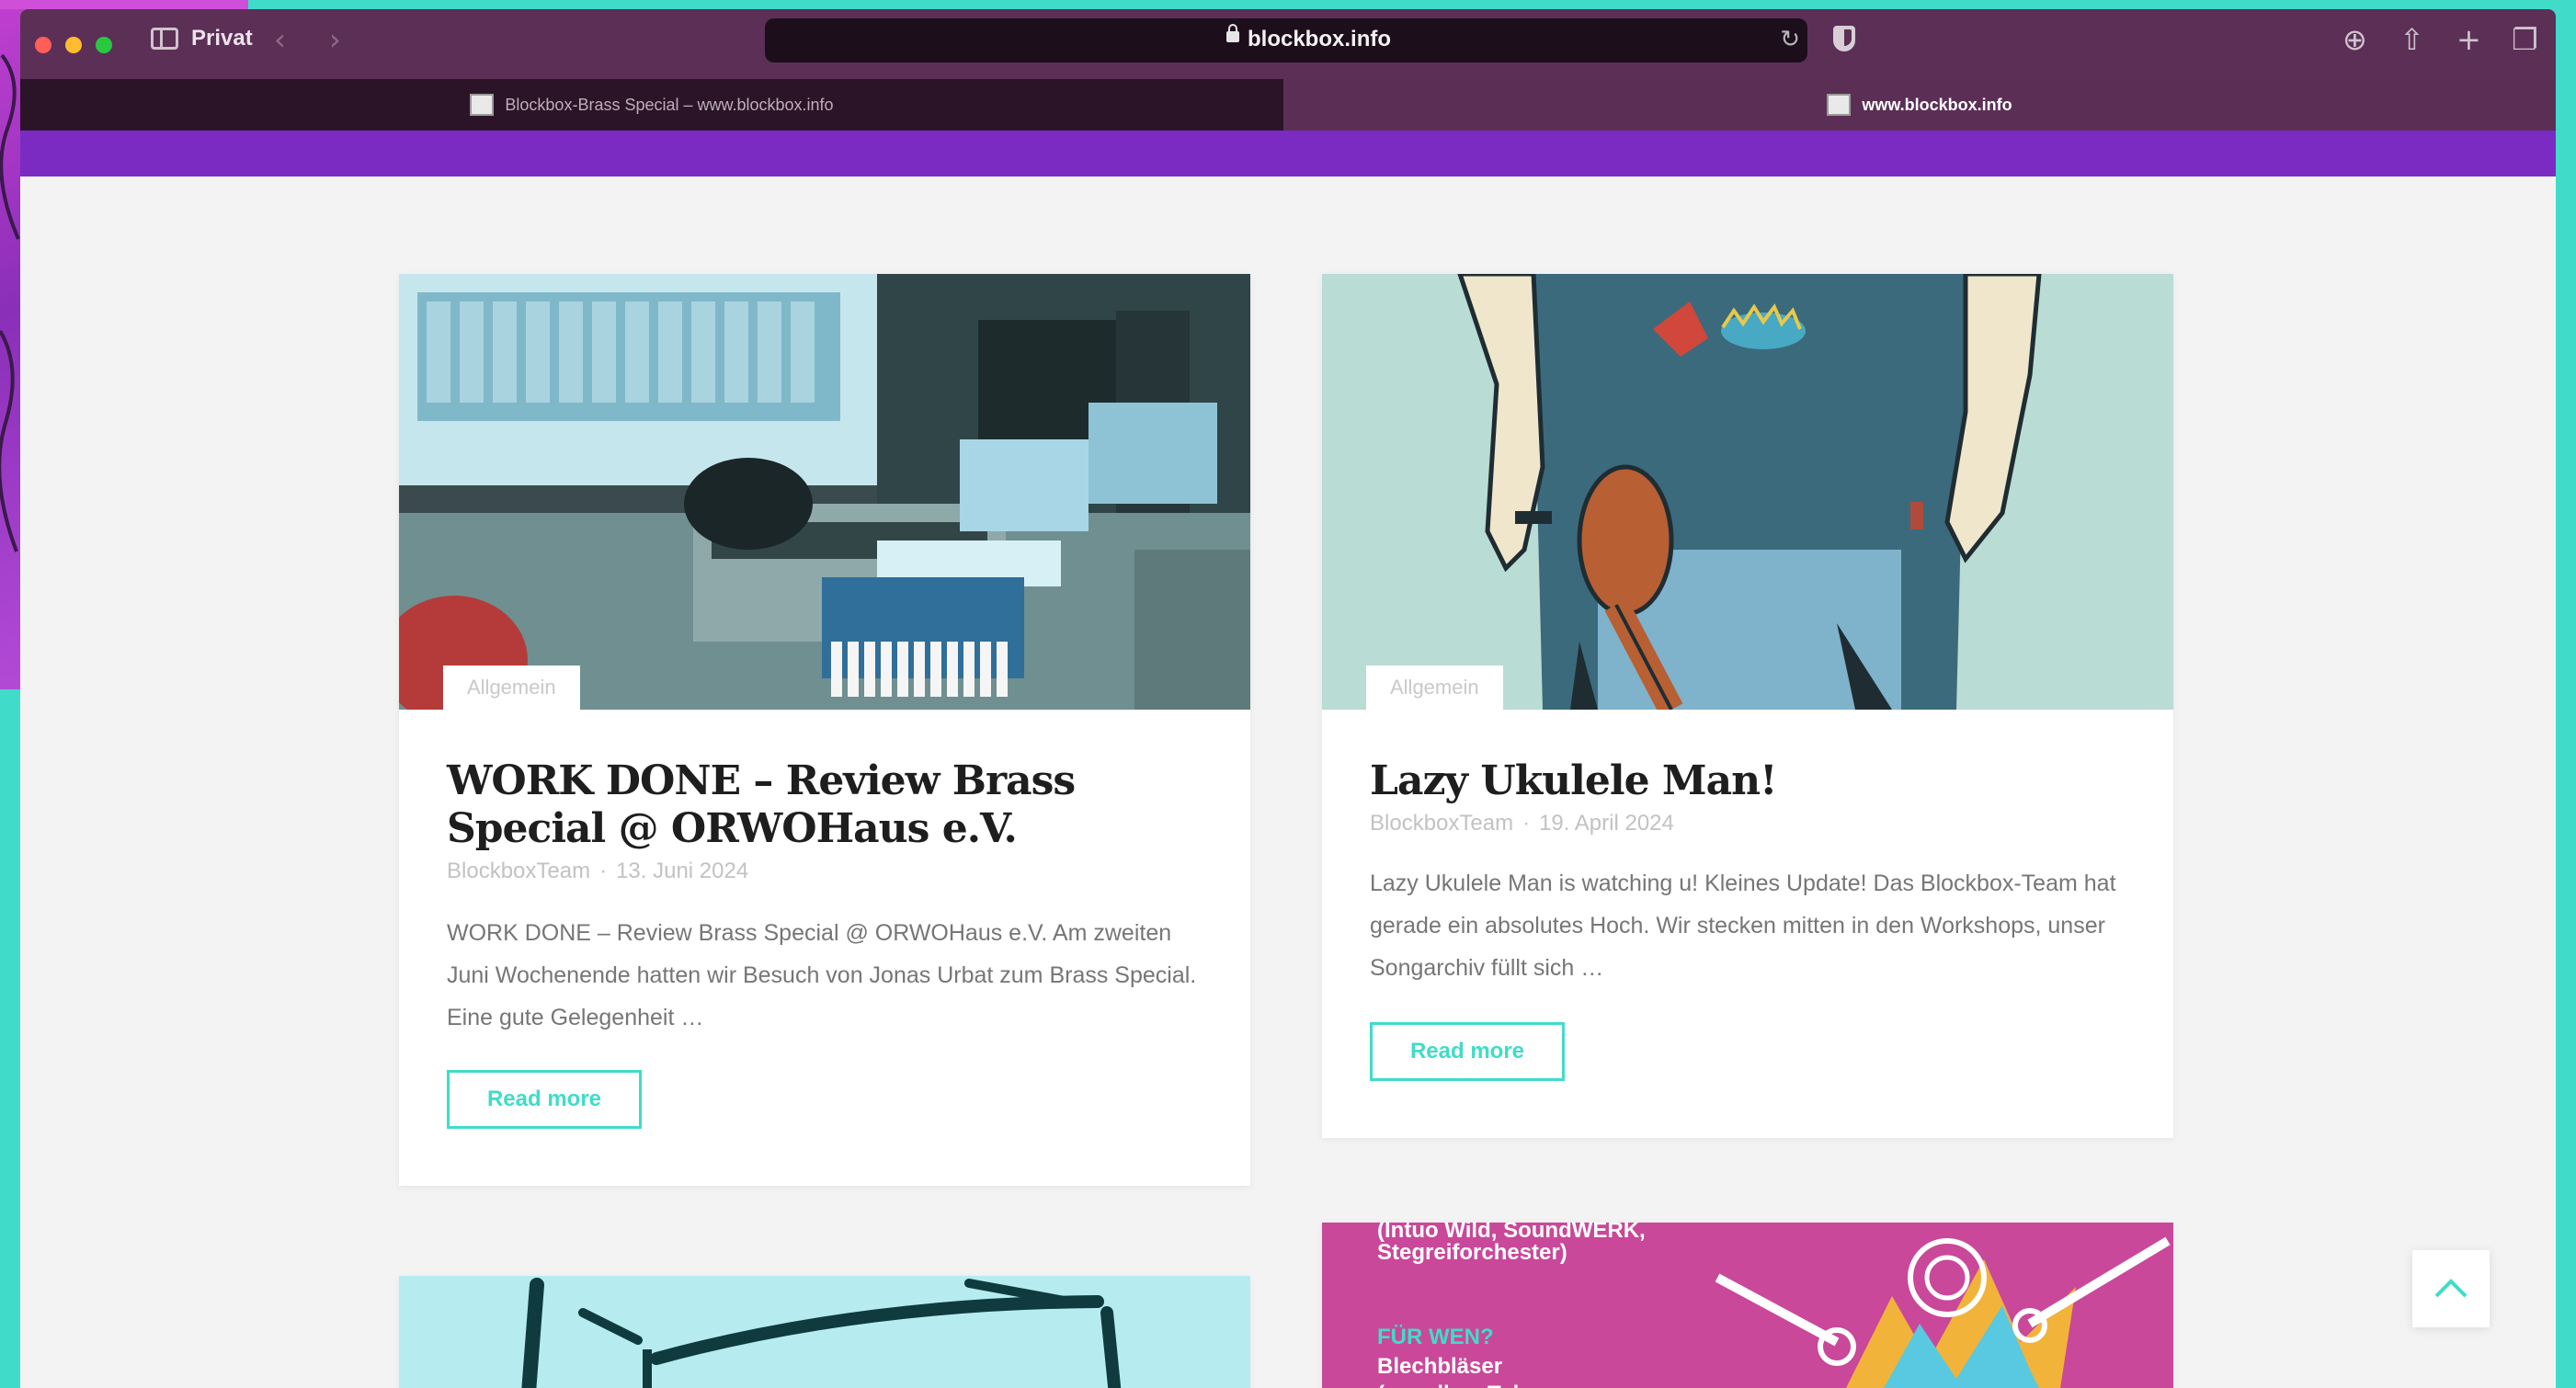  I want to click on post-image-ukulele-man, so click(1747, 492).